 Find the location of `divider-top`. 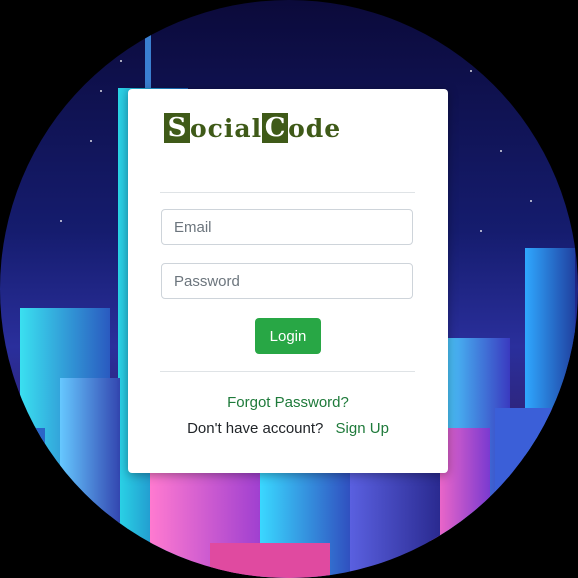

divider-top is located at coordinates (287, 192).